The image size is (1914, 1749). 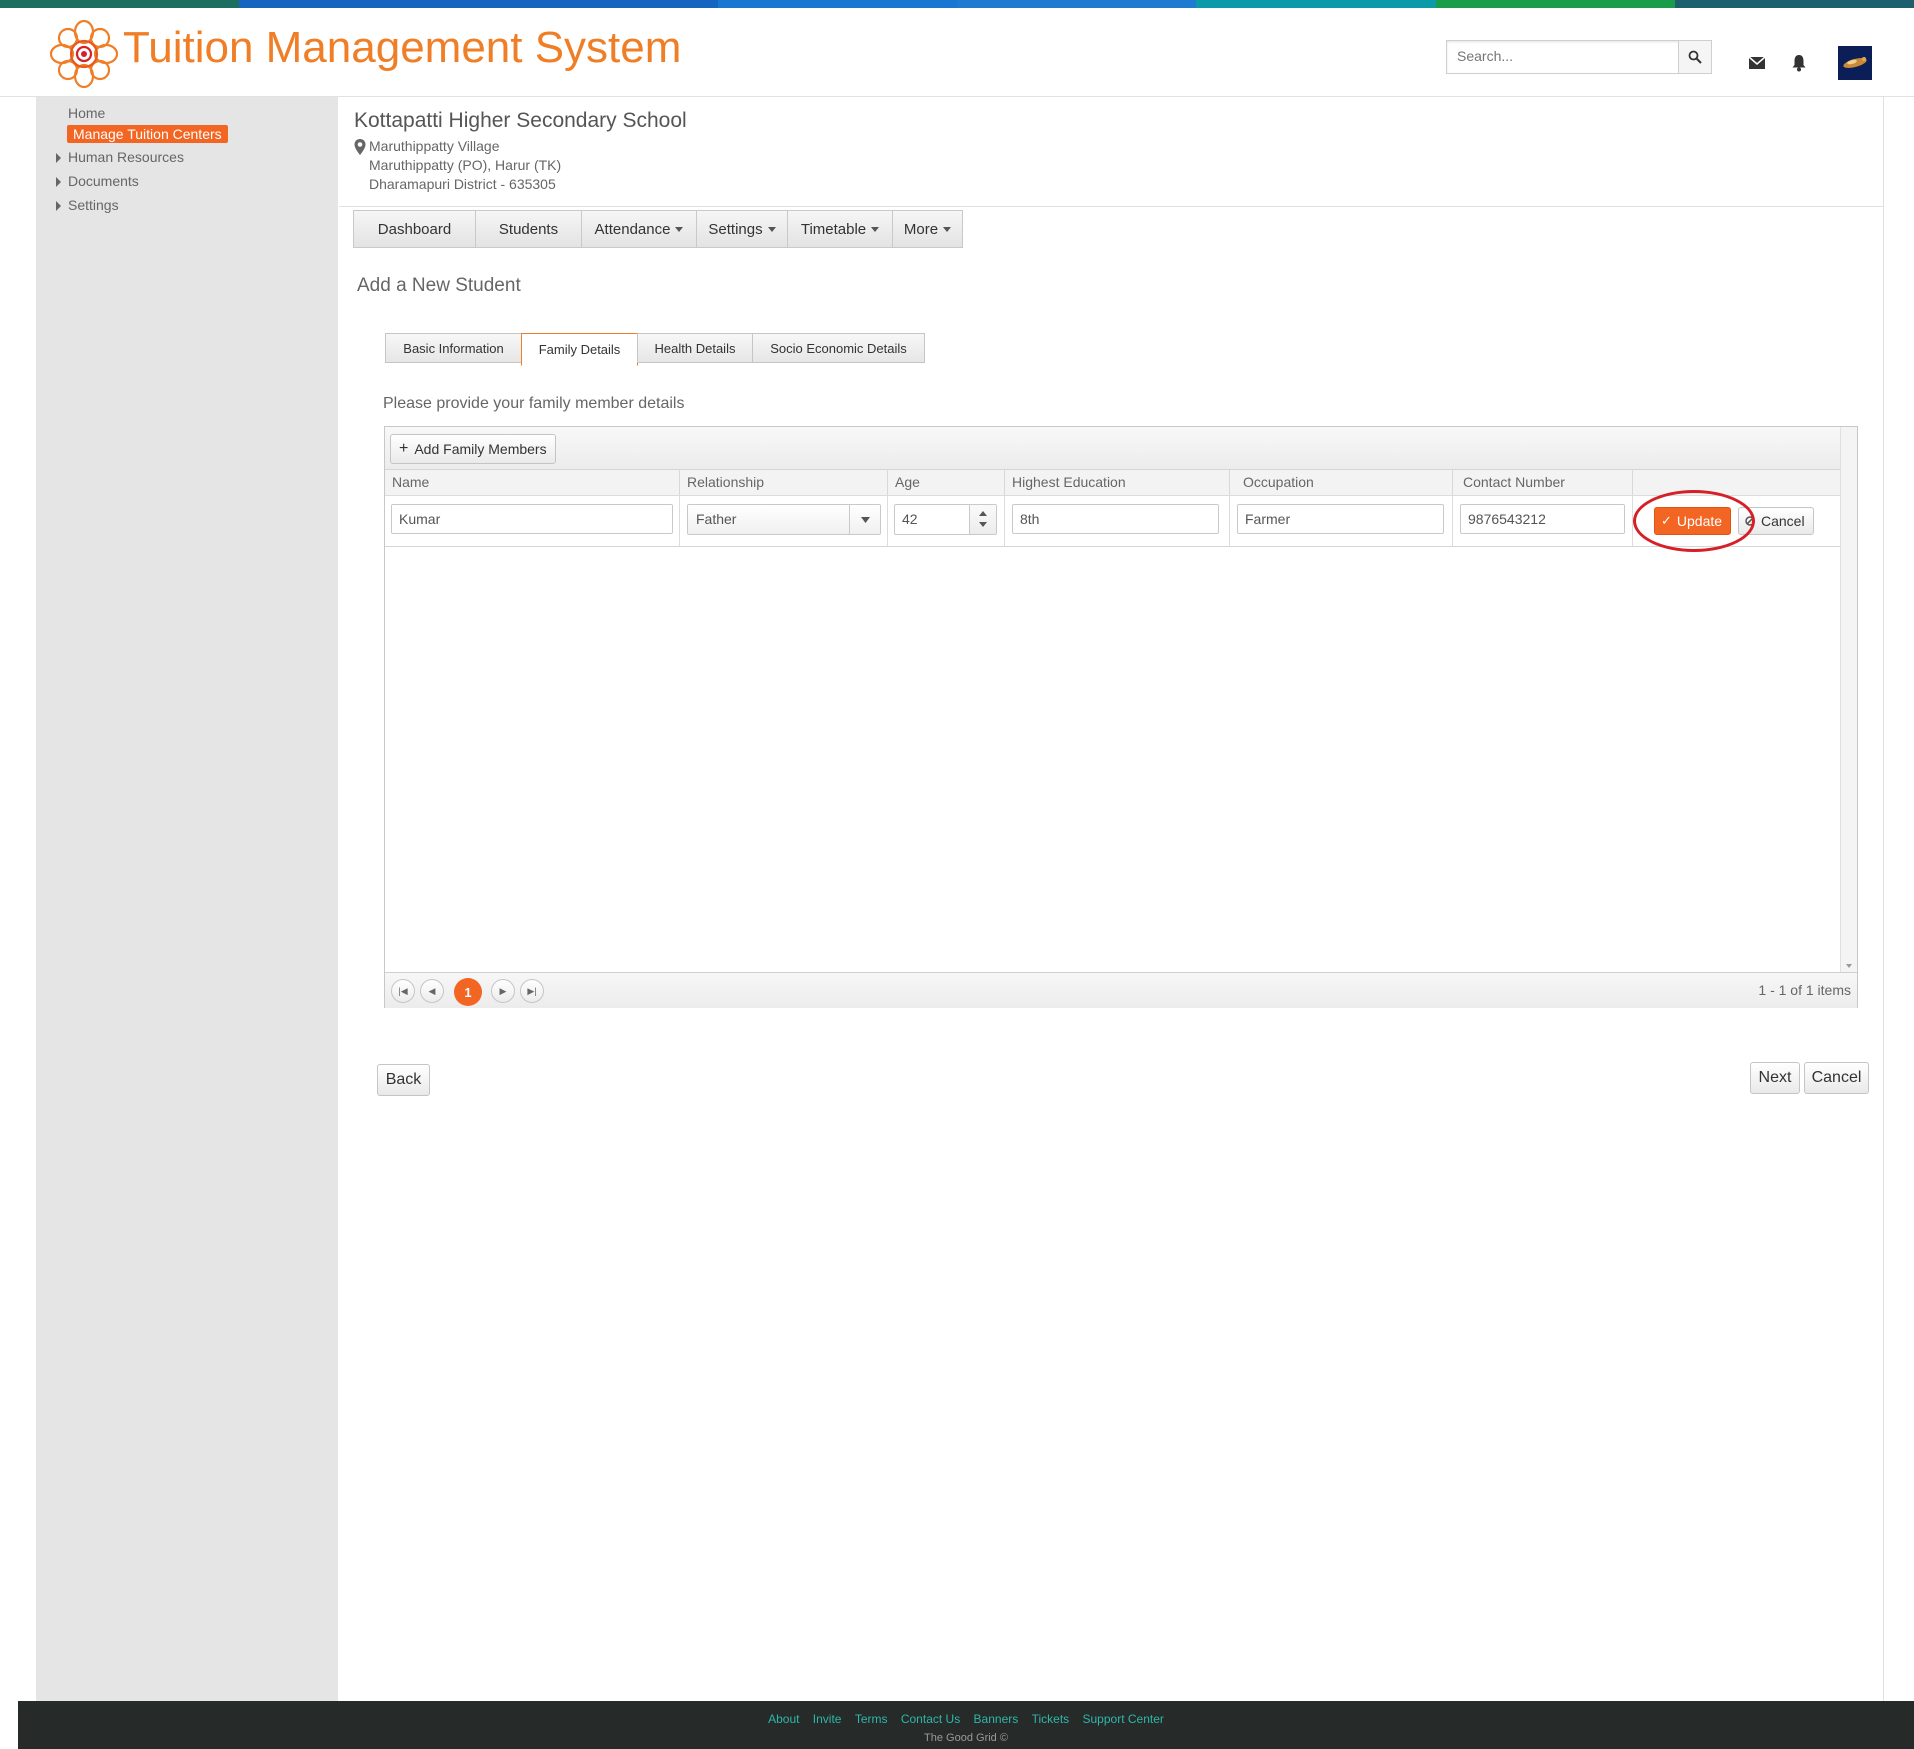 What do you see at coordinates (1666, 520) in the screenshot?
I see `check-icon: ✓` at bounding box center [1666, 520].